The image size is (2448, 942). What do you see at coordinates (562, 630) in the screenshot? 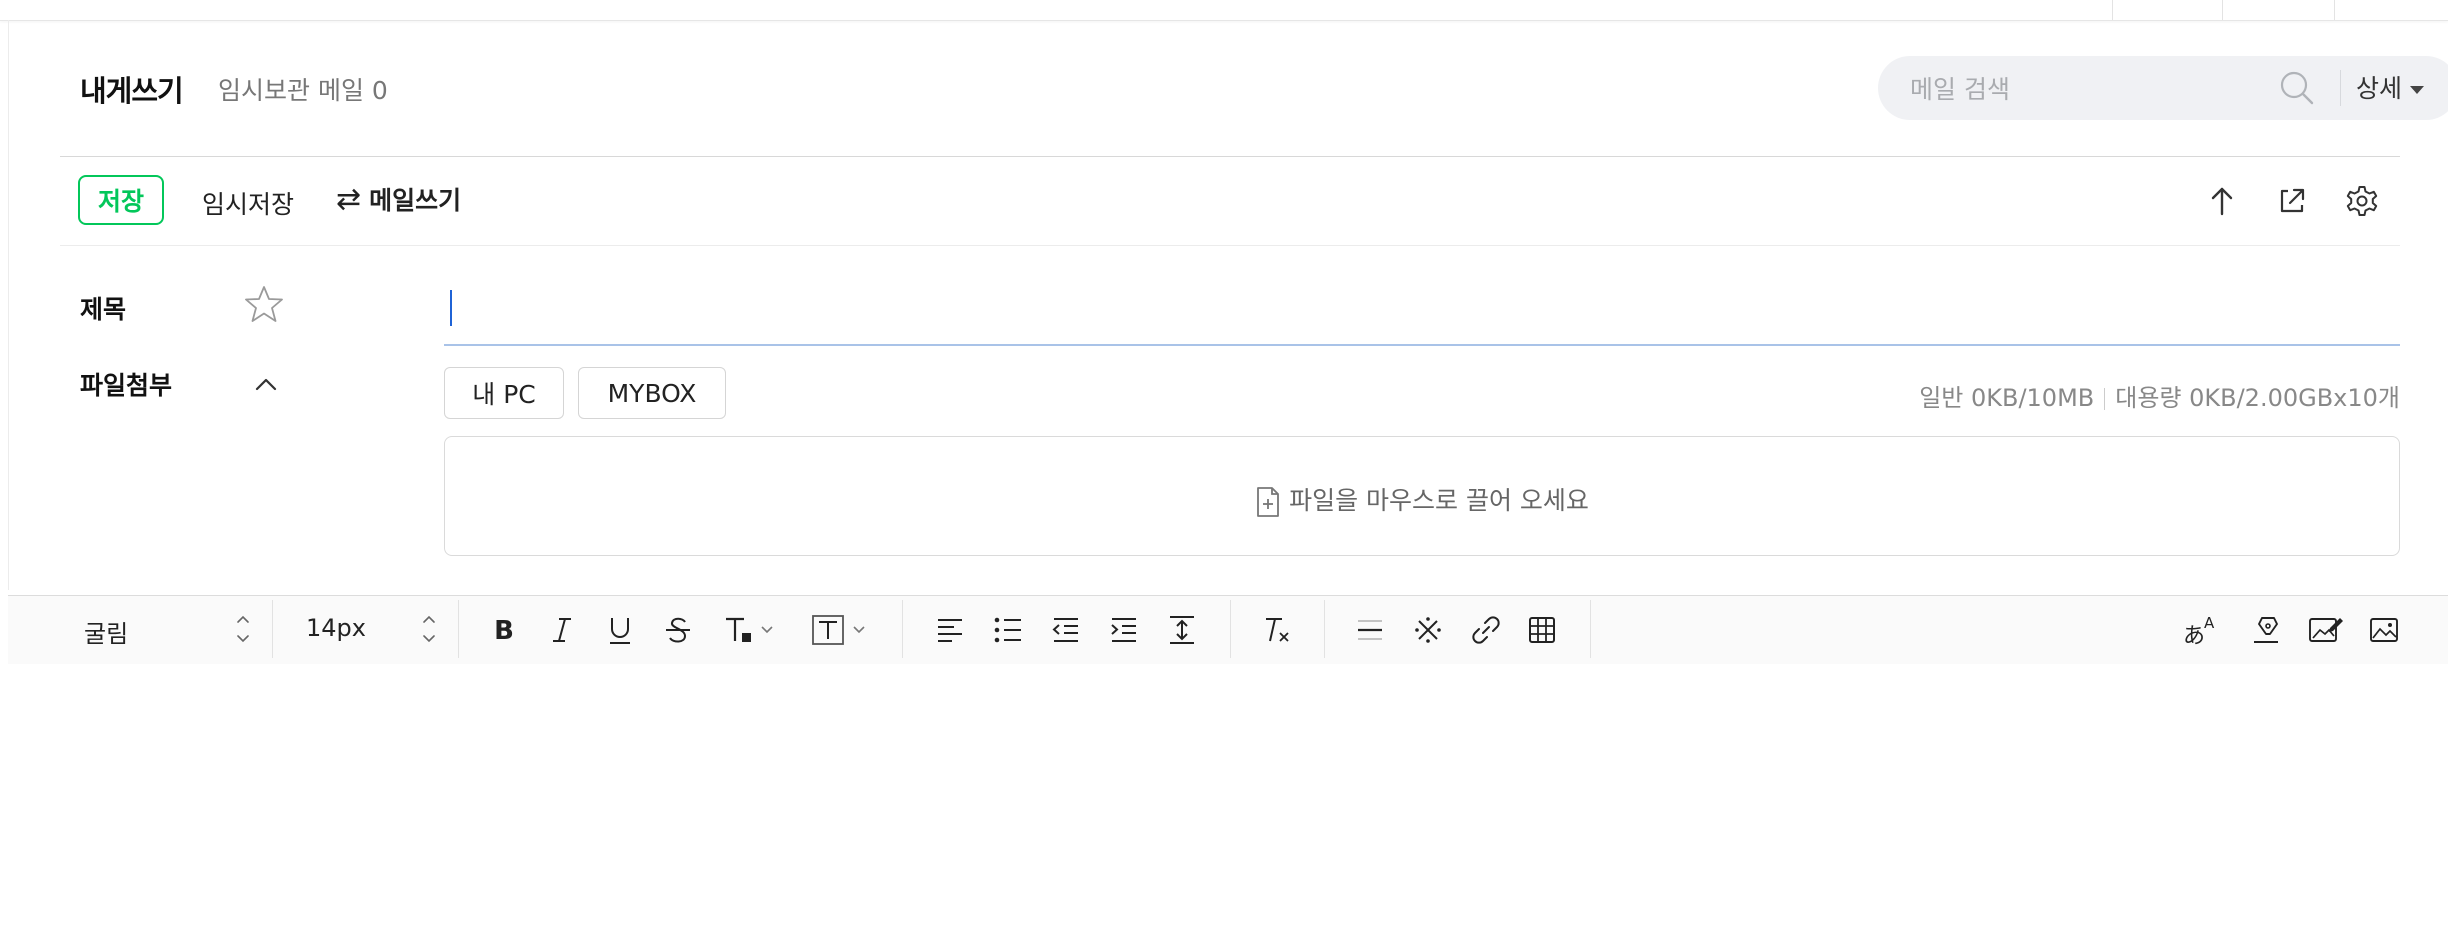
I see `italic-icon` at bounding box center [562, 630].